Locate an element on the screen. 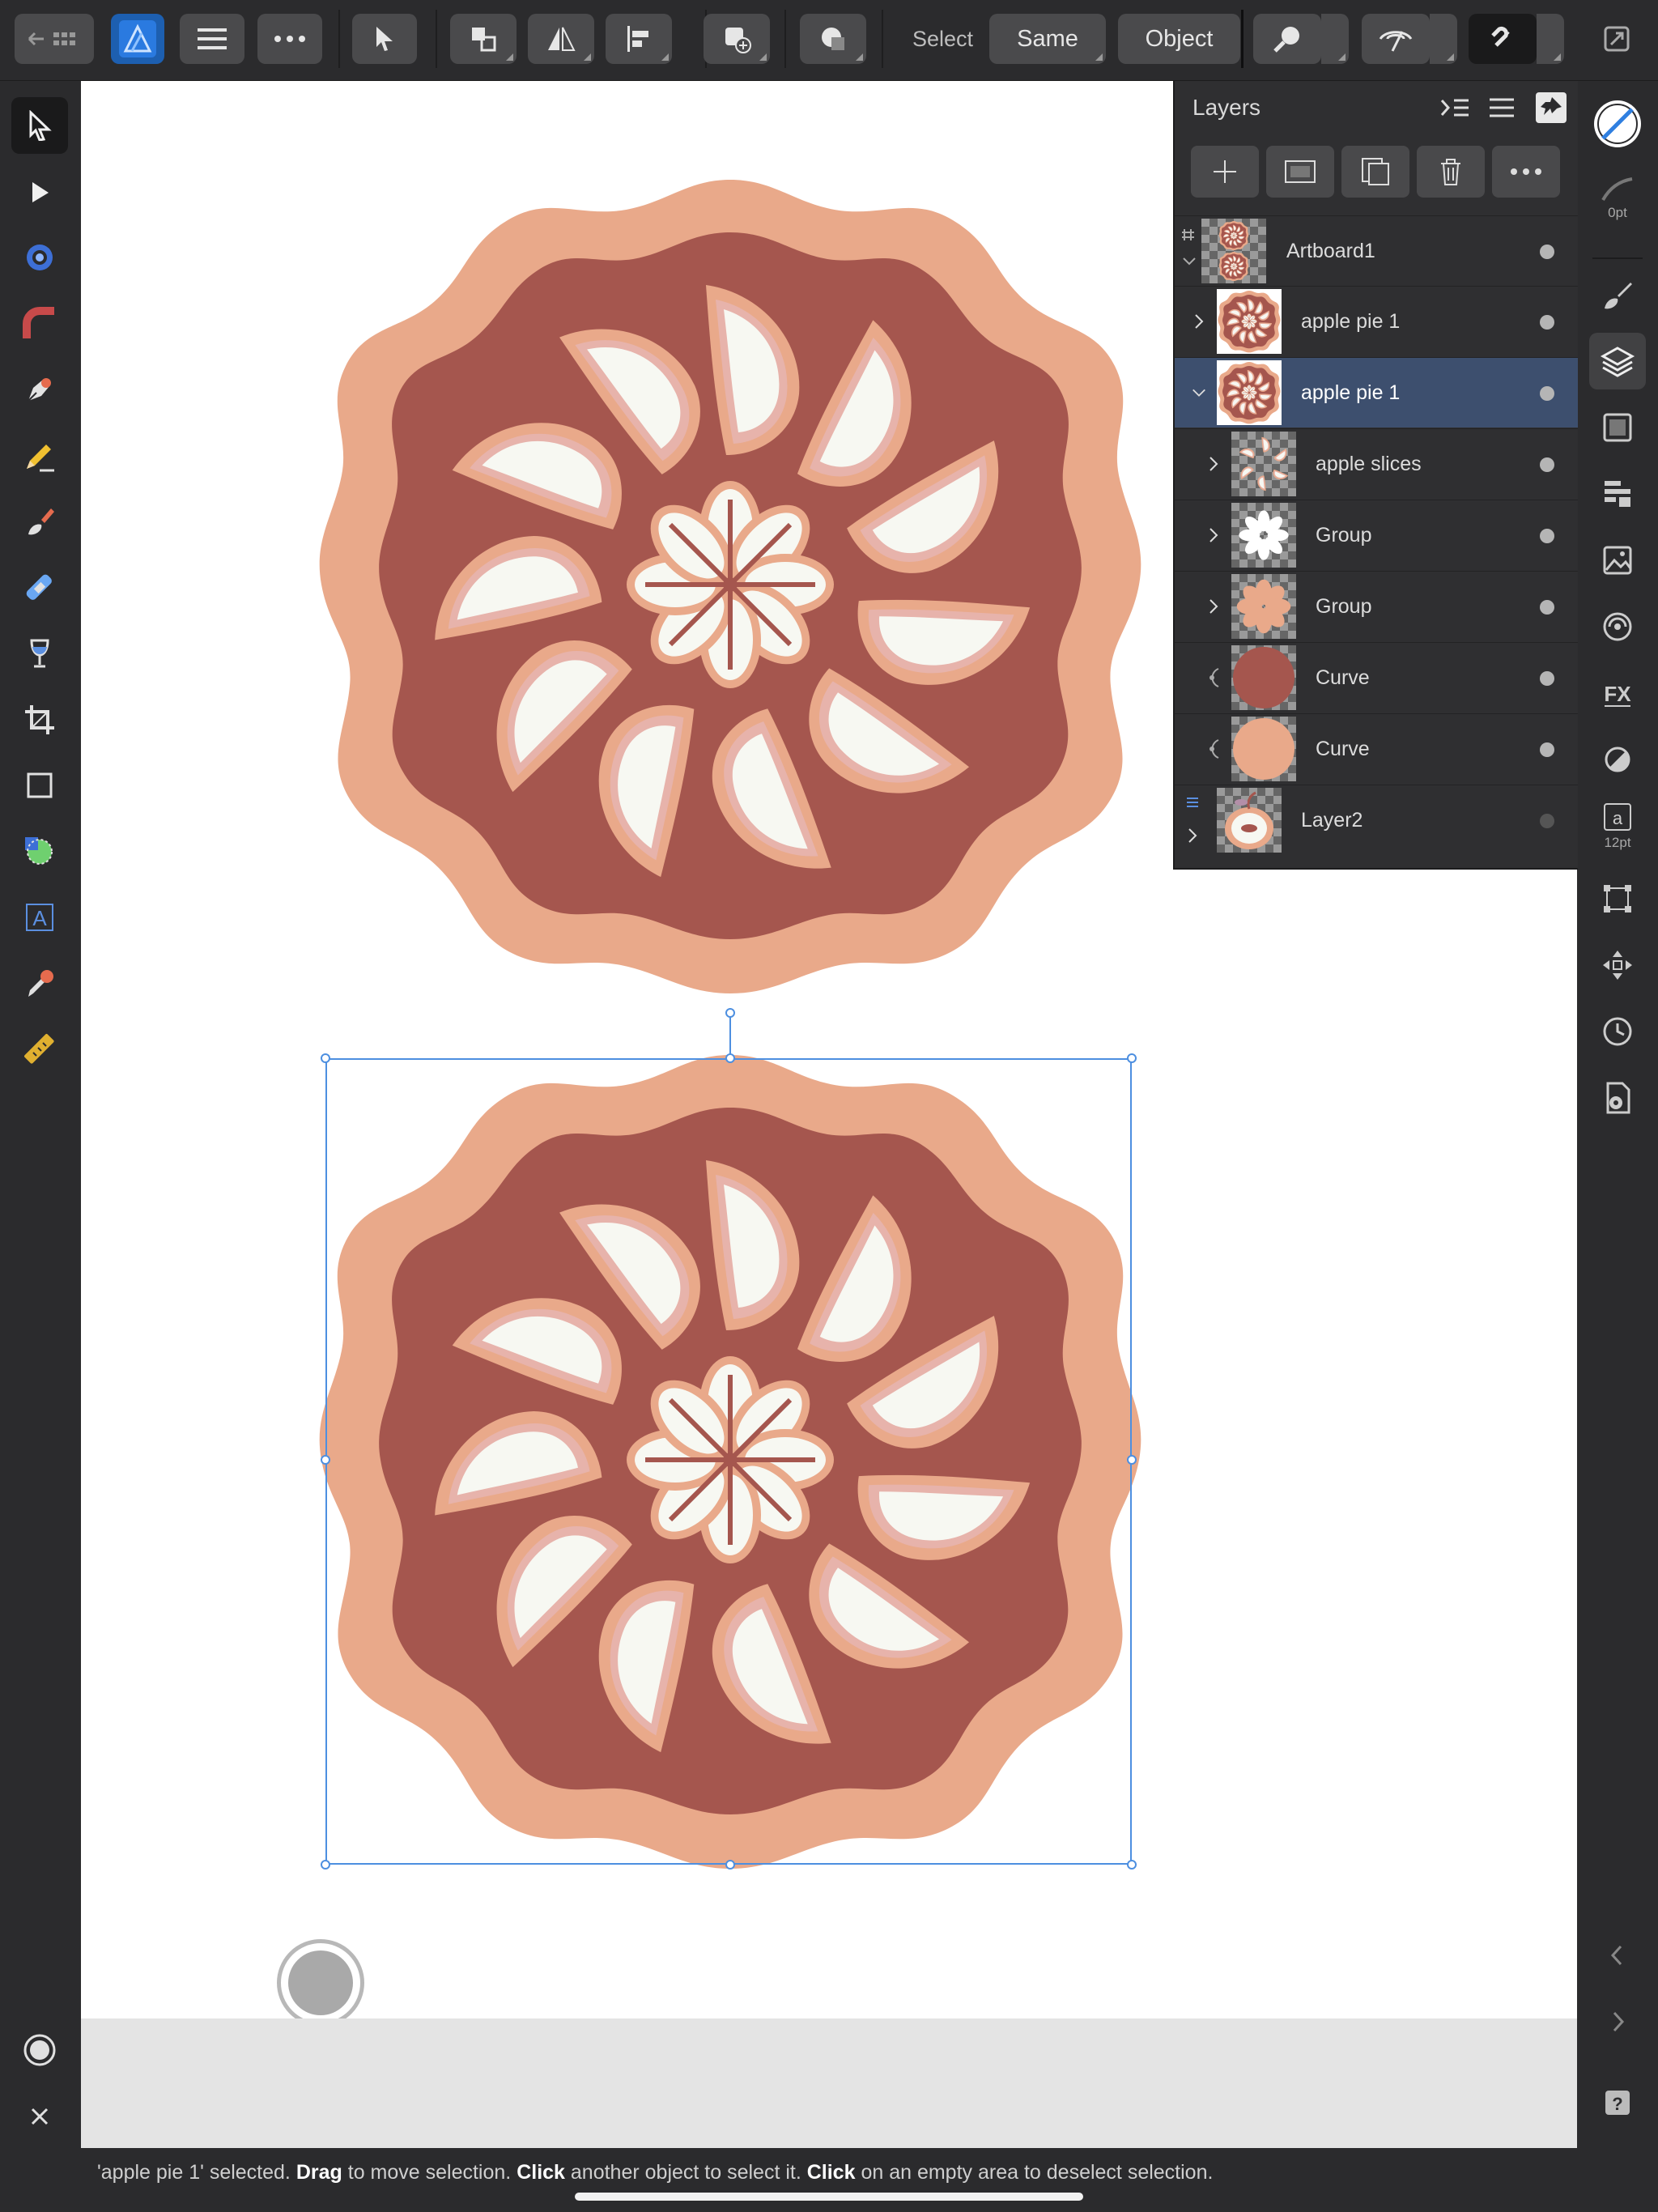  duplicate-layer-button is located at coordinates (1375, 172).